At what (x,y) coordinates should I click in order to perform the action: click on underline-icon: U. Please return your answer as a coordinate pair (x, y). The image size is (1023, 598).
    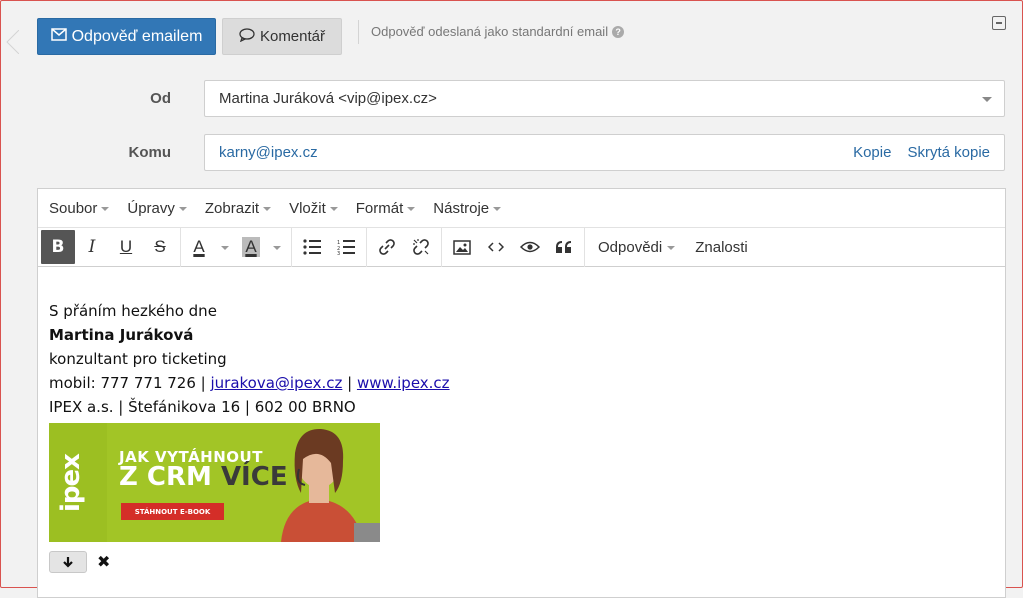
    Looking at the image, I should click on (126, 246).